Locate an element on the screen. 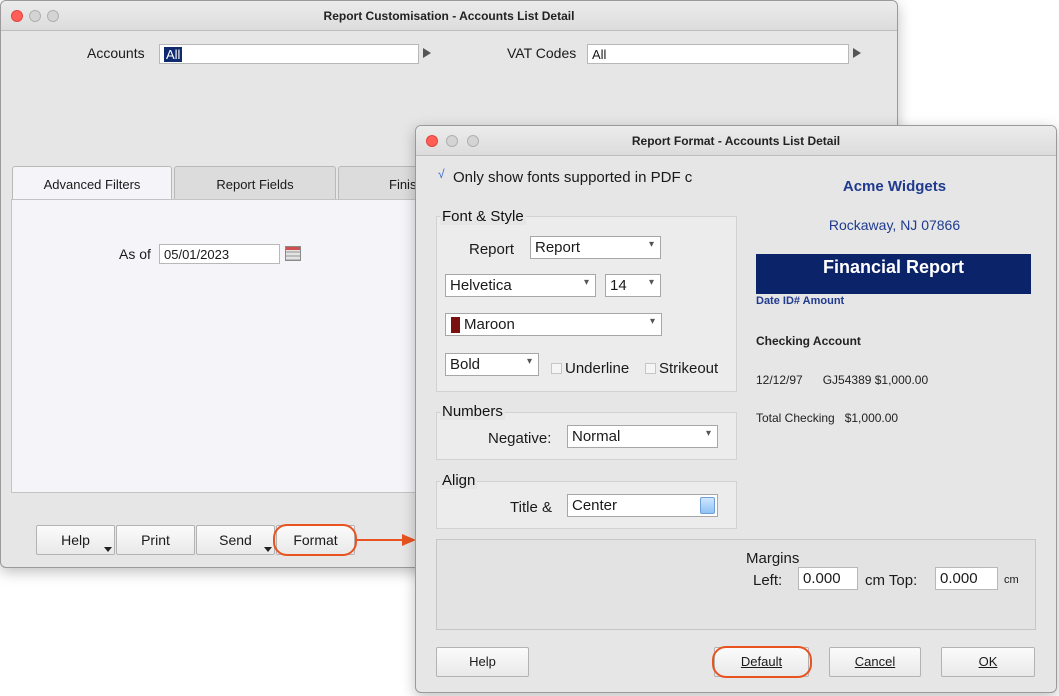  as-of-date-value: 05/01/2023 is located at coordinates (197, 254).